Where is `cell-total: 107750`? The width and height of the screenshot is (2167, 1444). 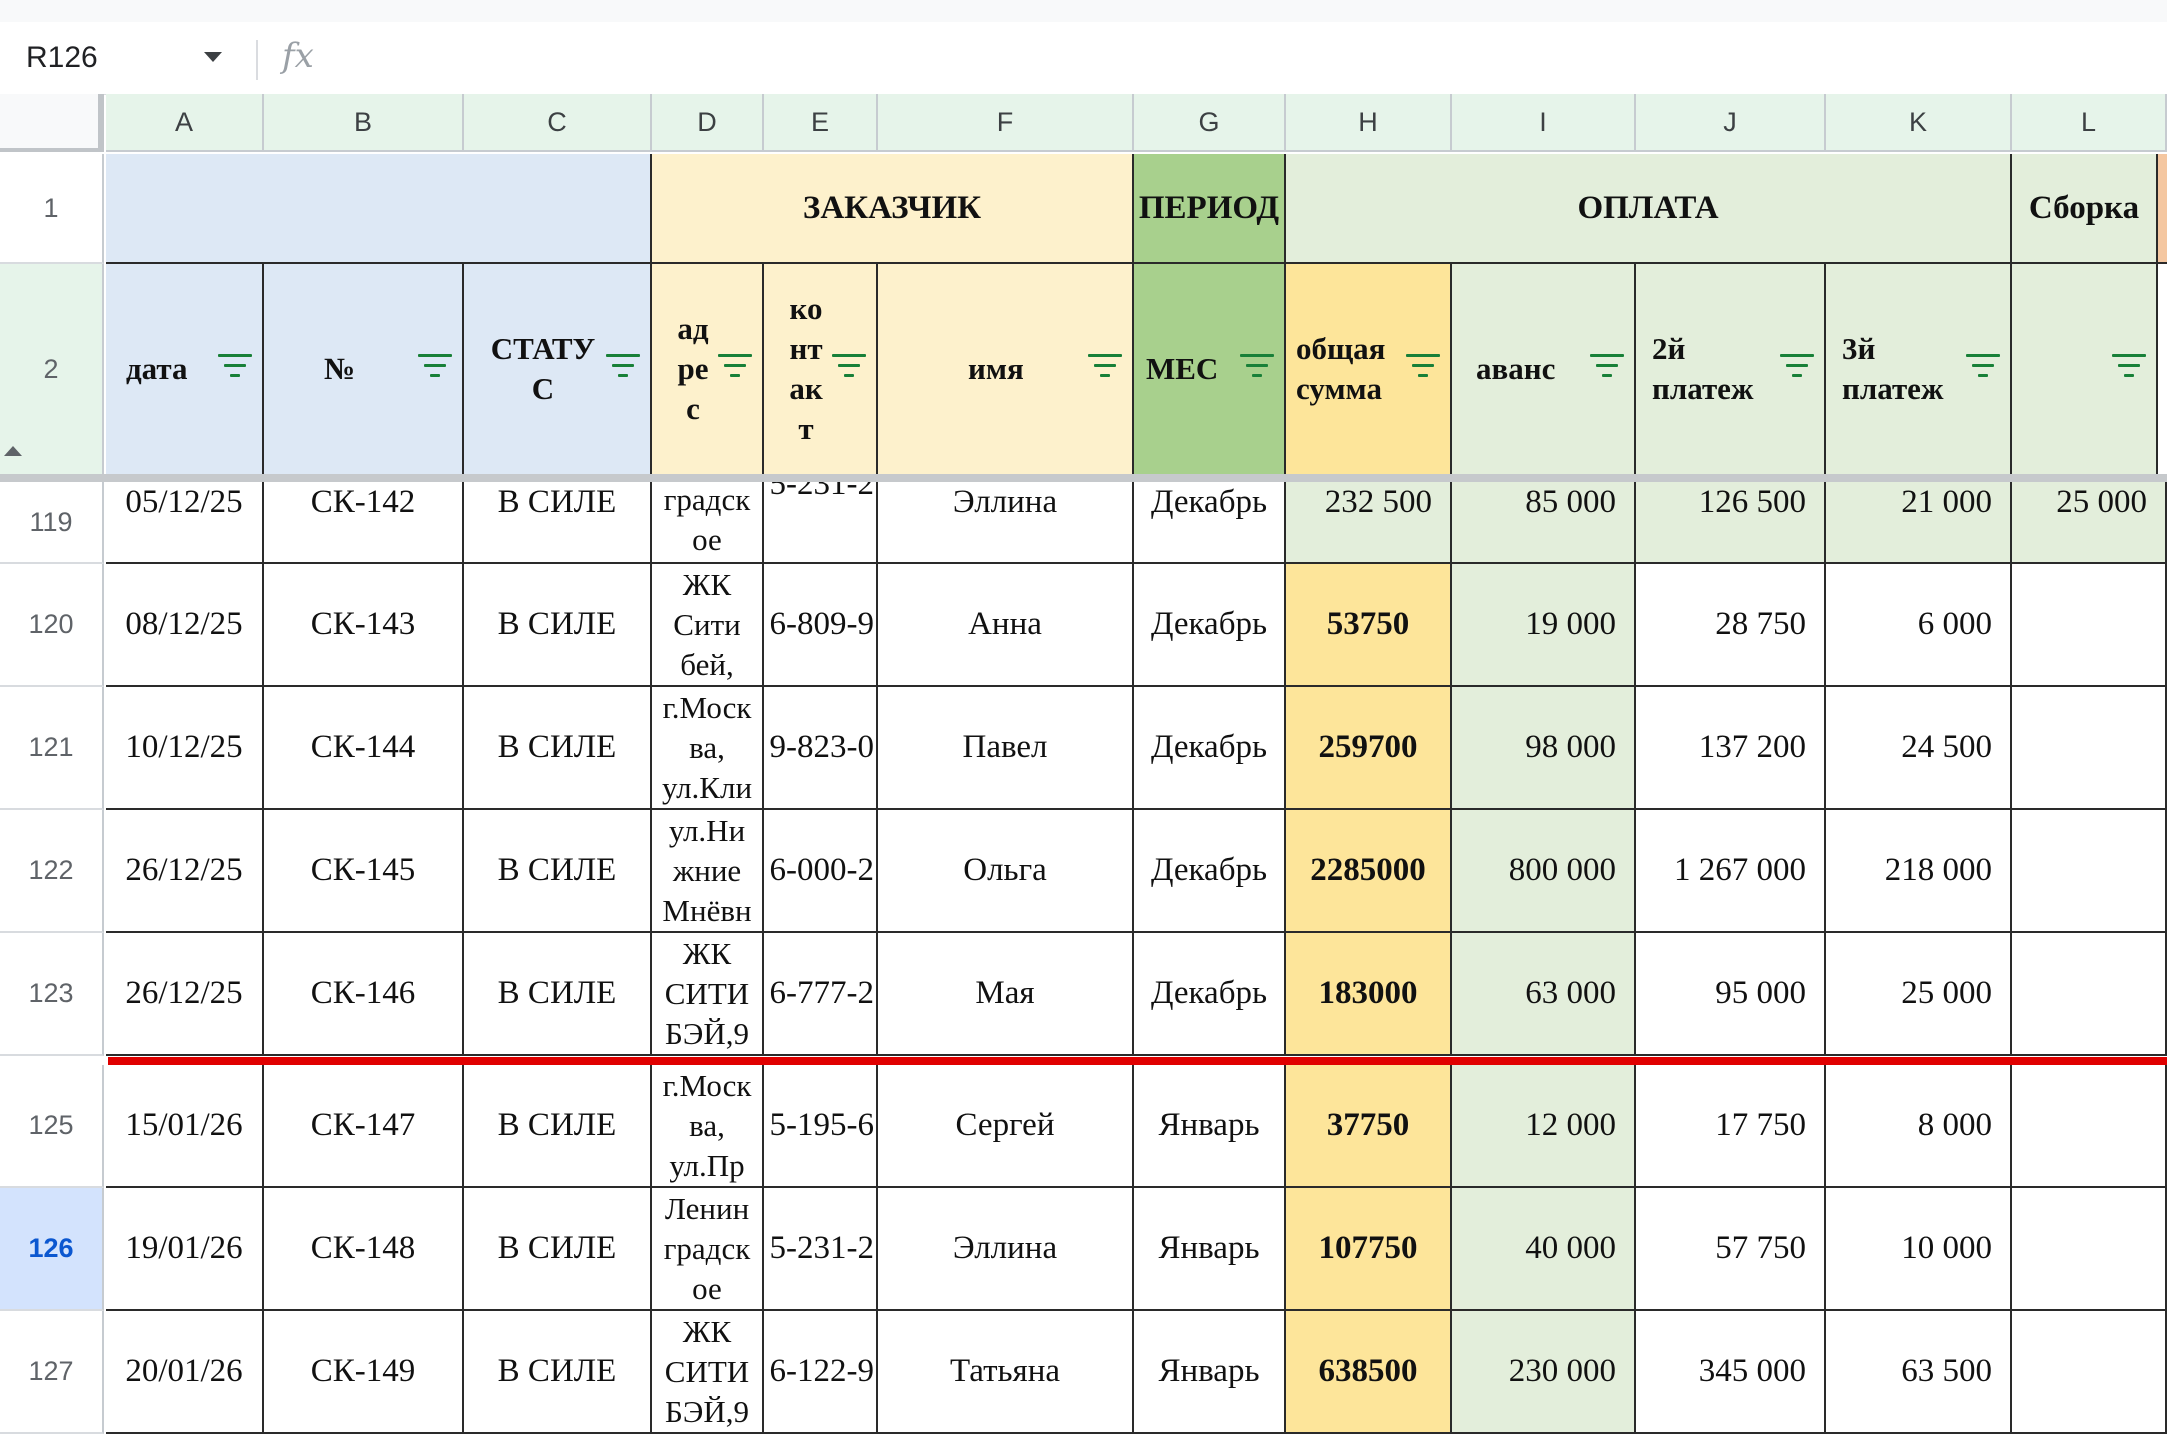
cell-total: 107750 is located at coordinates (1369, 1249).